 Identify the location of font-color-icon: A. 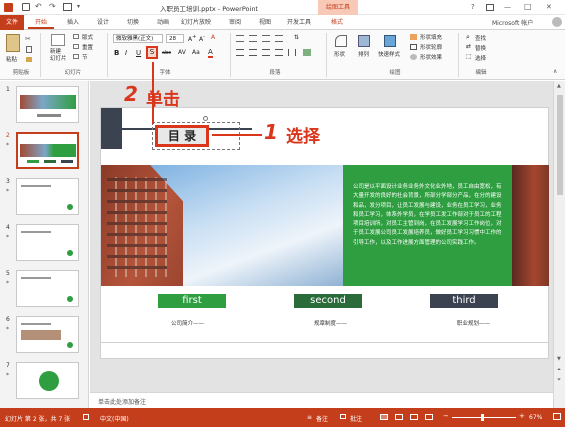
(210, 53).